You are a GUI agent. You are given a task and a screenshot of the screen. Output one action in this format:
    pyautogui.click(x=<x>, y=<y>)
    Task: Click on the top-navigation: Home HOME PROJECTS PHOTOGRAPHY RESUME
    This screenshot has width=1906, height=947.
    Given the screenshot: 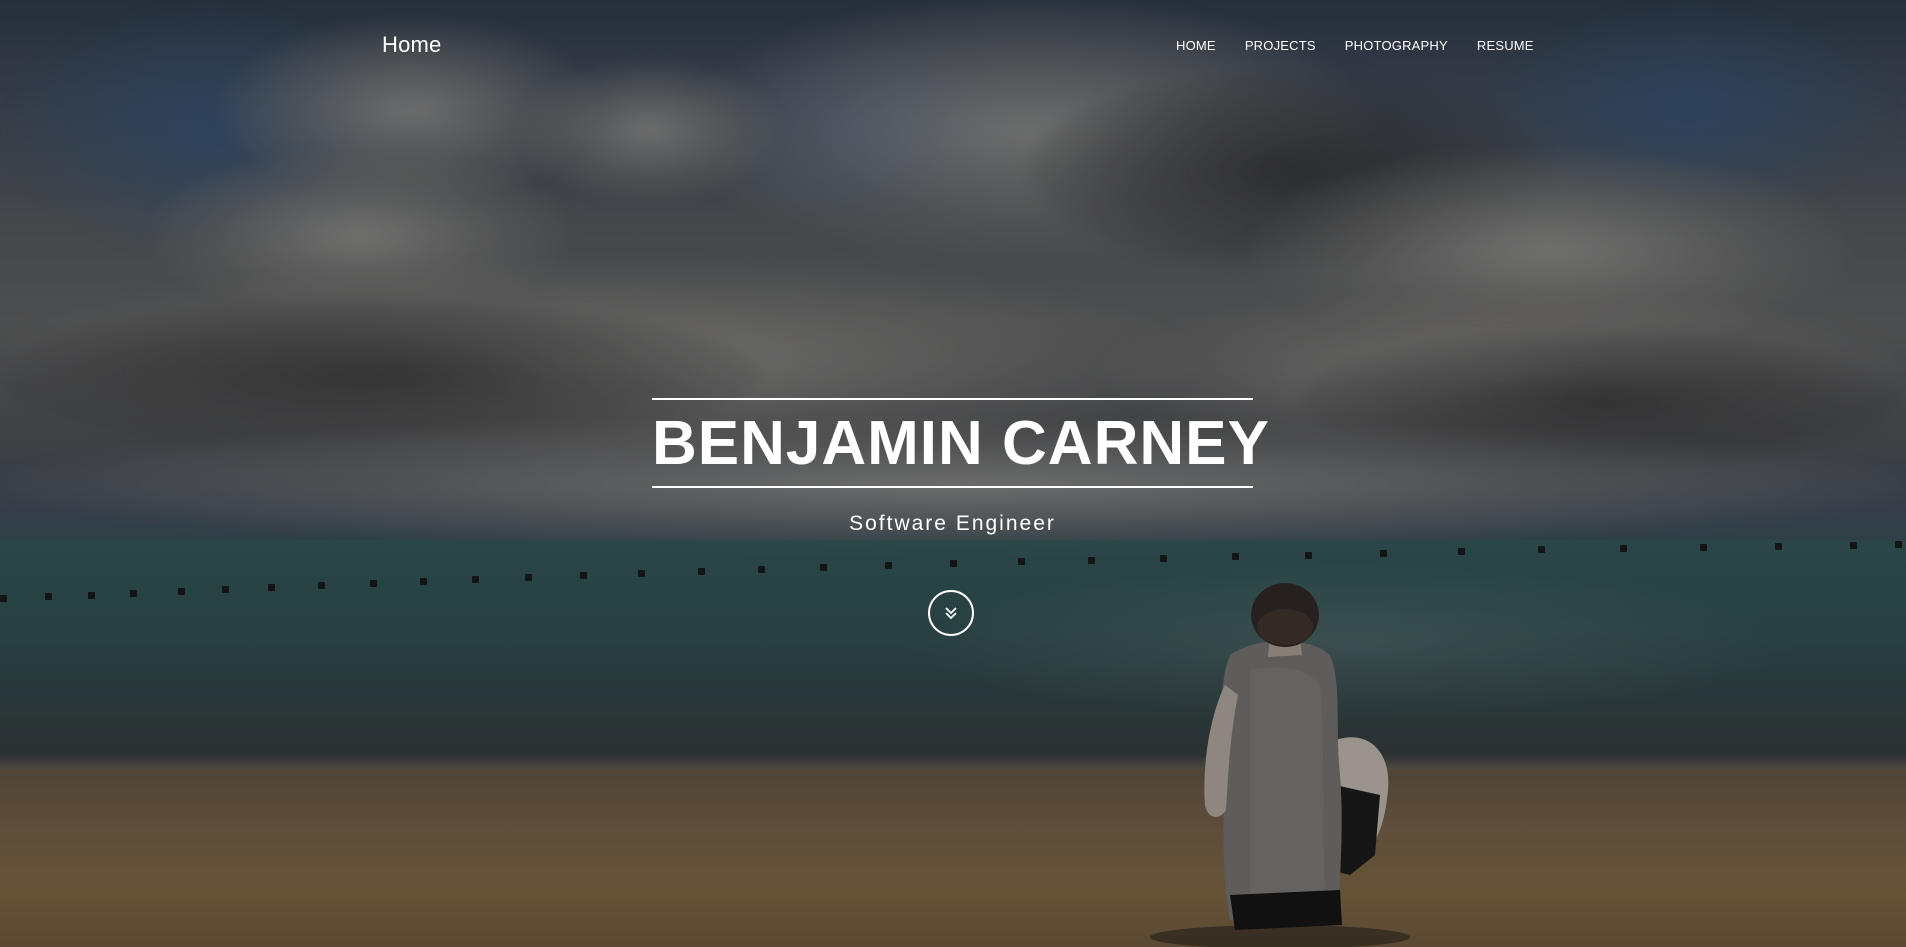 What is the action you would take?
    pyautogui.click(x=953, y=46)
    